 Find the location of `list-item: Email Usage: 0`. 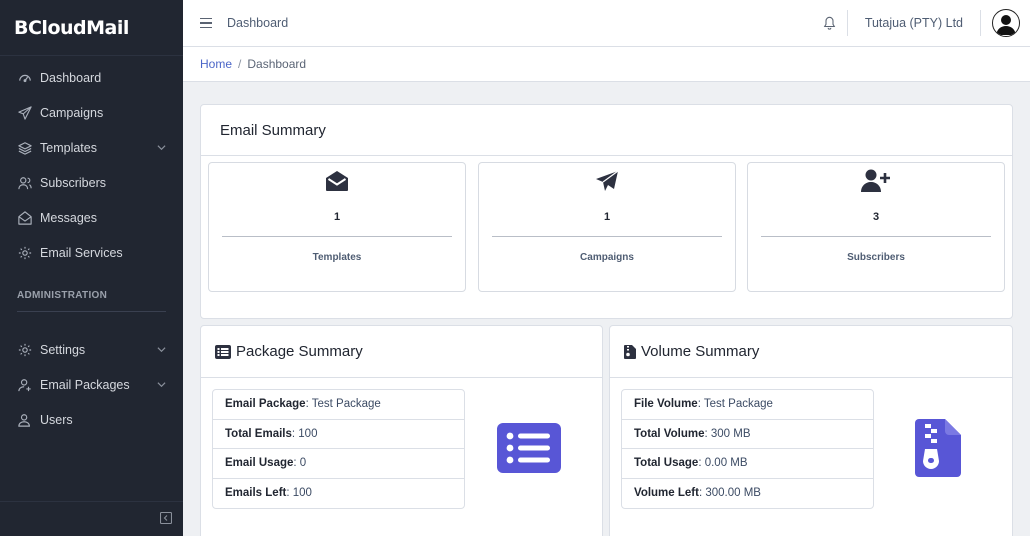

list-item: Email Usage: 0 is located at coordinates (338, 464).